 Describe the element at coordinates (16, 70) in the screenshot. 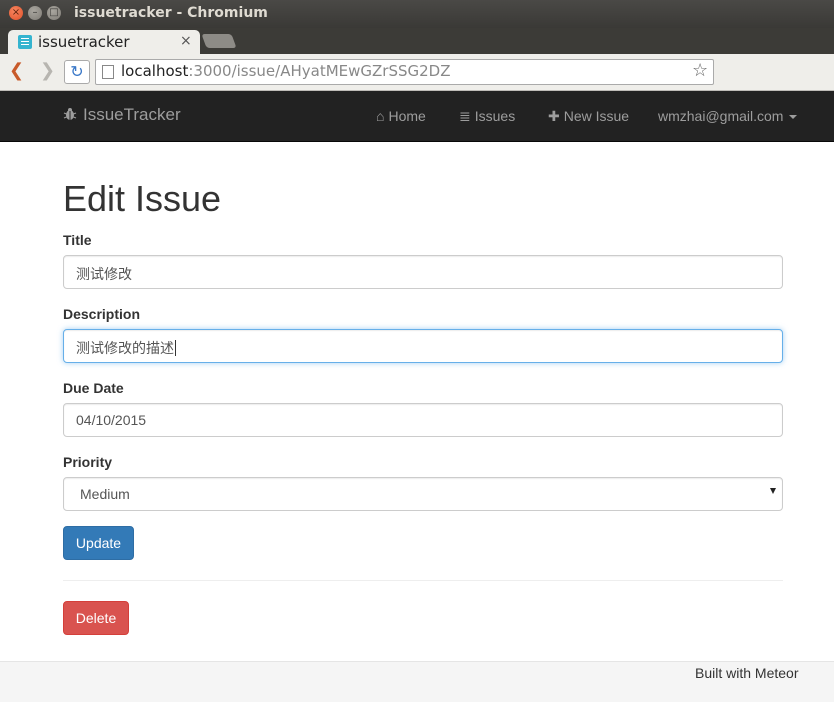

I see `back-icon: ❮` at that location.